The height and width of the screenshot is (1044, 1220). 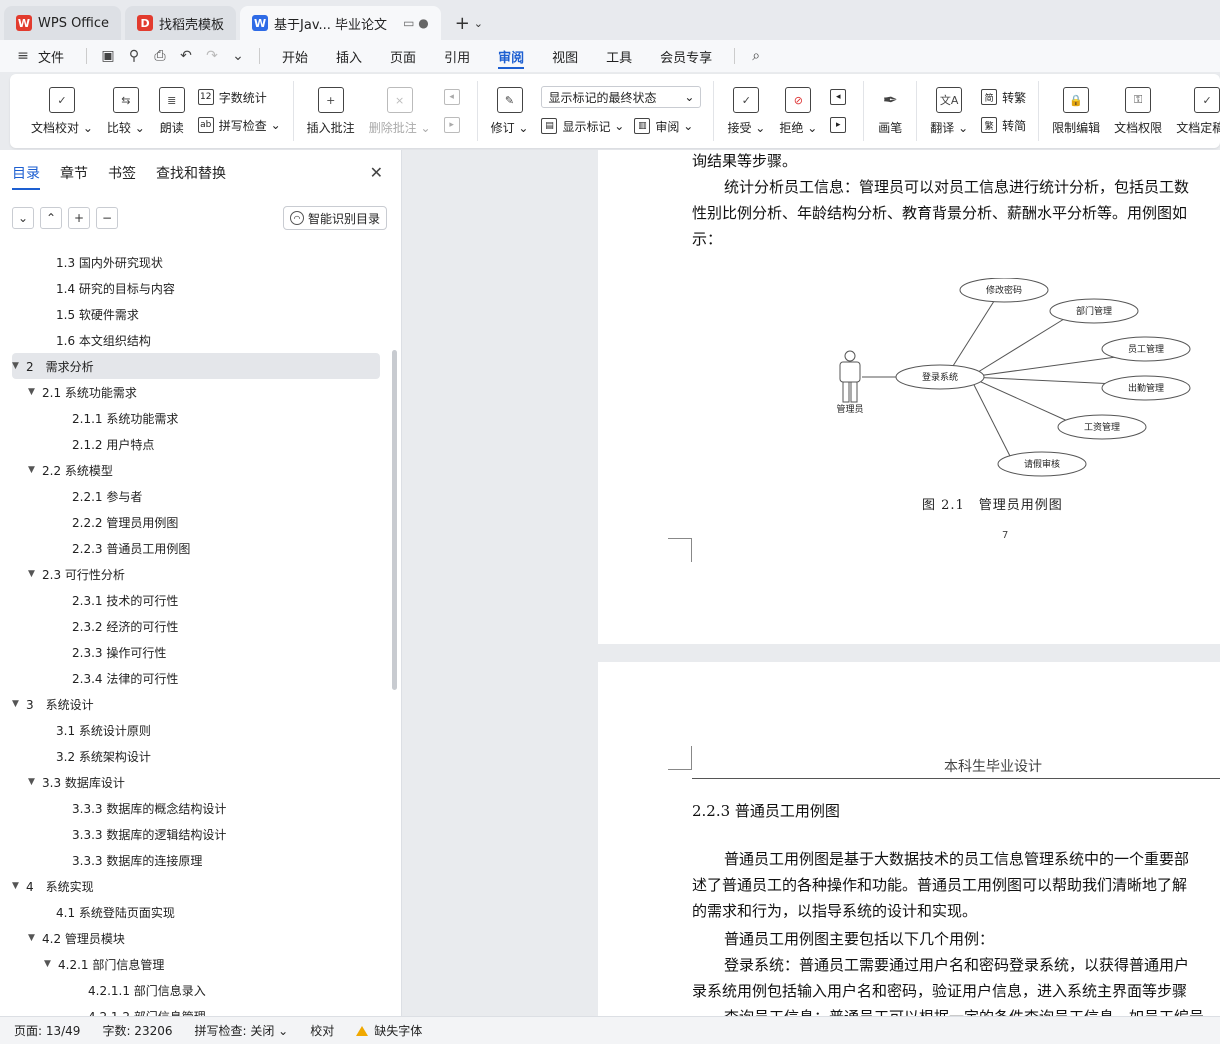 I want to click on print-preview-icon: ⎙, so click(x=160, y=56).